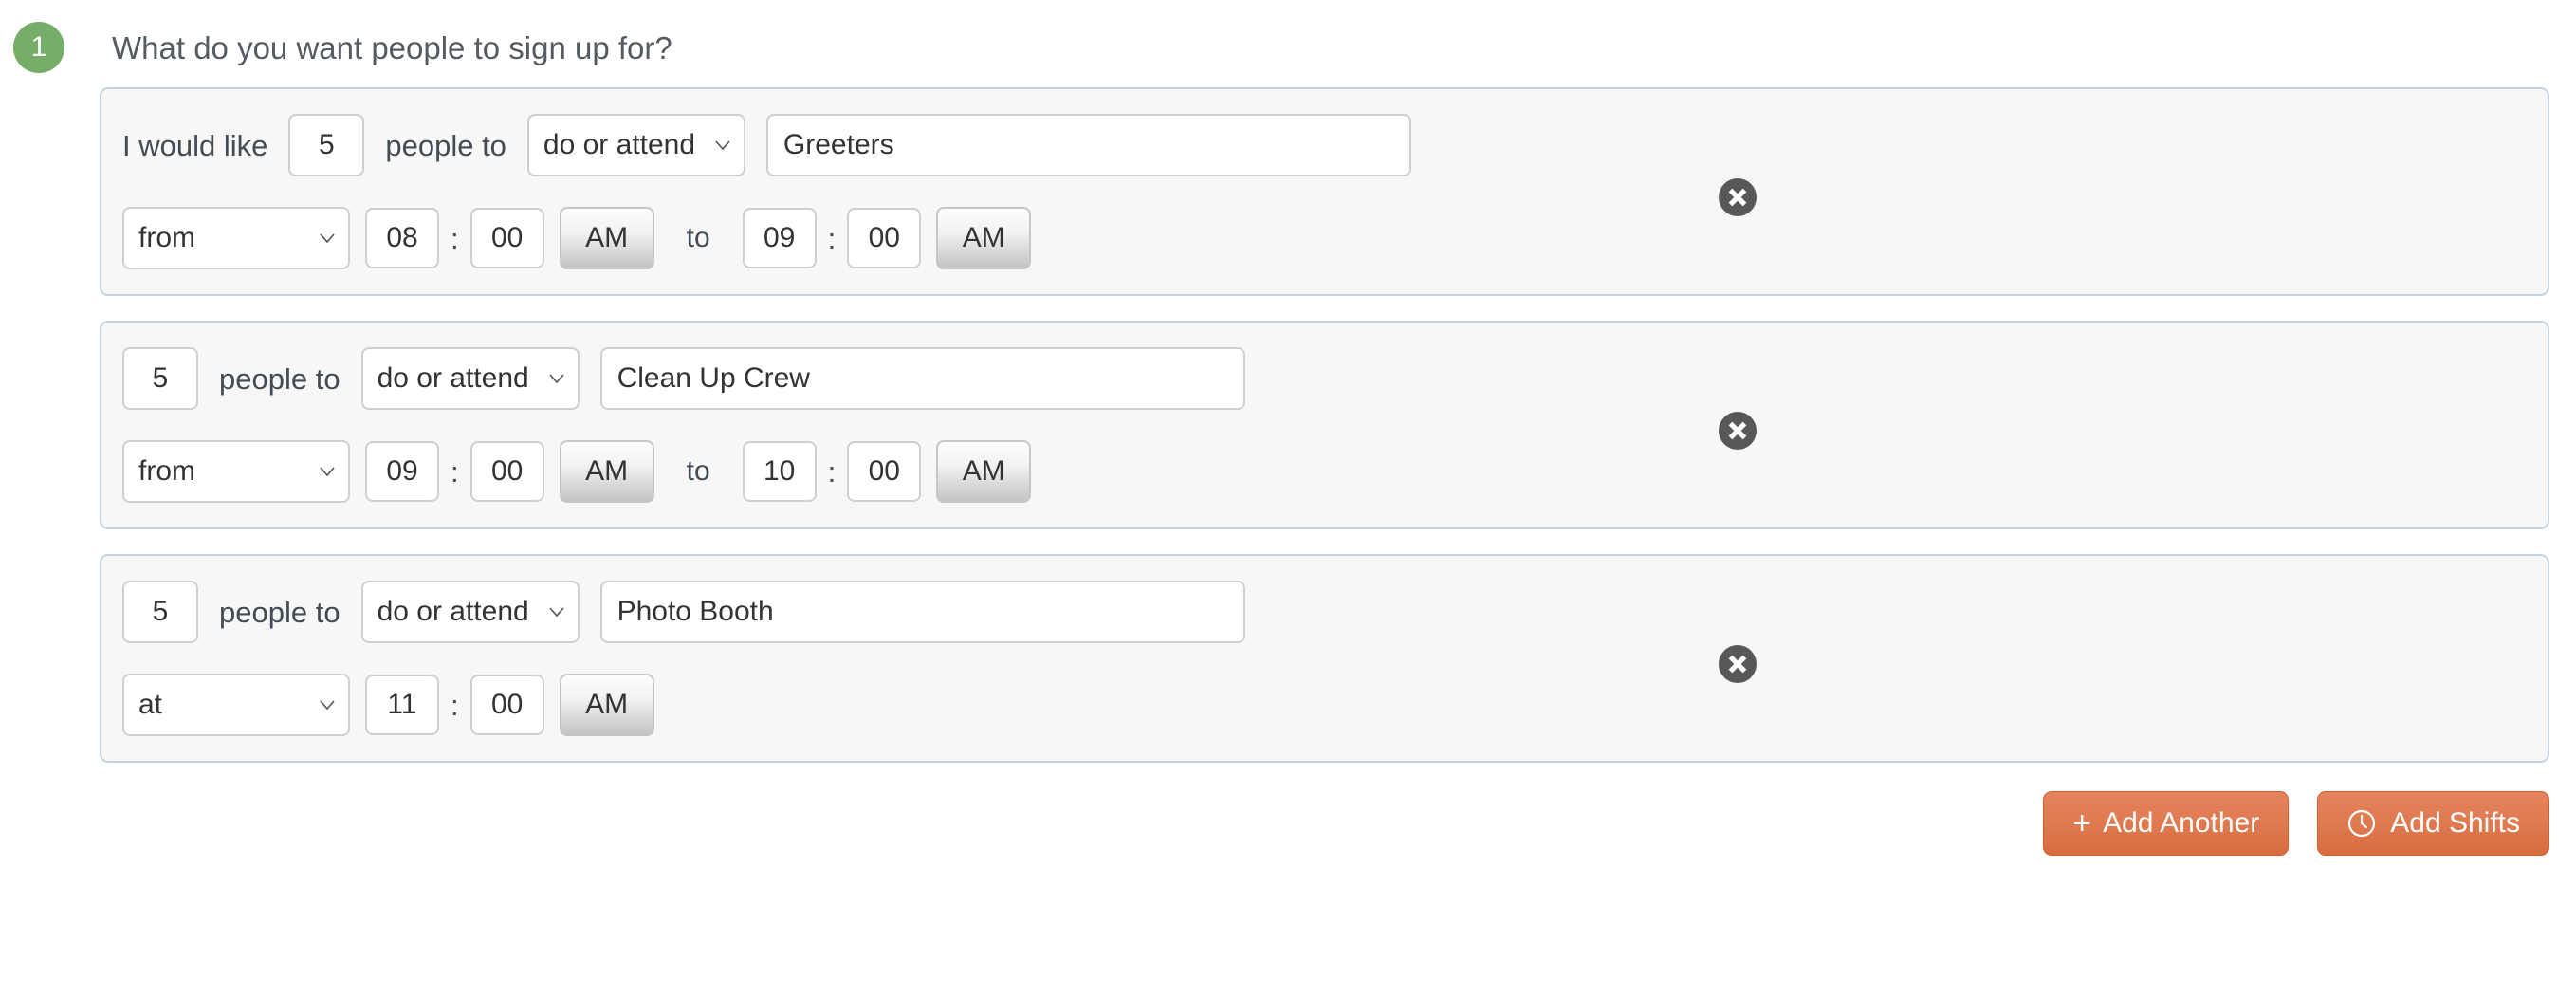 Image resolution: width=2576 pixels, height=998 pixels. I want to click on clock-icon, so click(2361, 823).